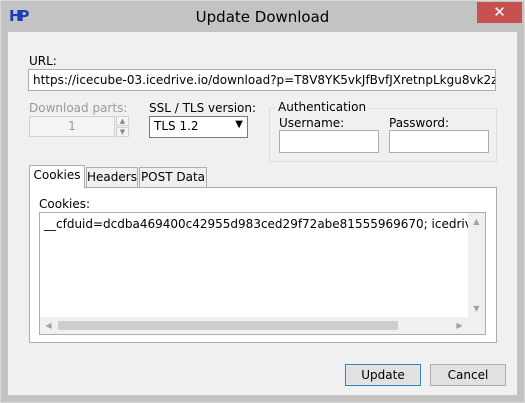 Image resolution: width=525 pixels, height=403 pixels. I want to click on scroll-left-icon: ◀, so click(48, 325).